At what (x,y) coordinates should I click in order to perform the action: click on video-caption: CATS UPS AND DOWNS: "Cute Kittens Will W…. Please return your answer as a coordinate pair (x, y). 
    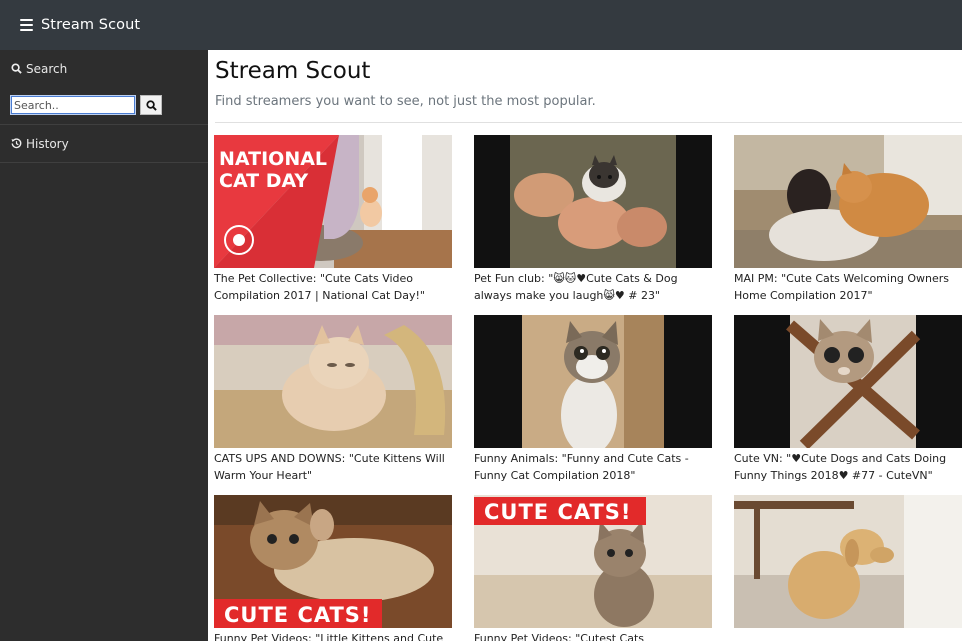
    Looking at the image, I should click on (333, 467).